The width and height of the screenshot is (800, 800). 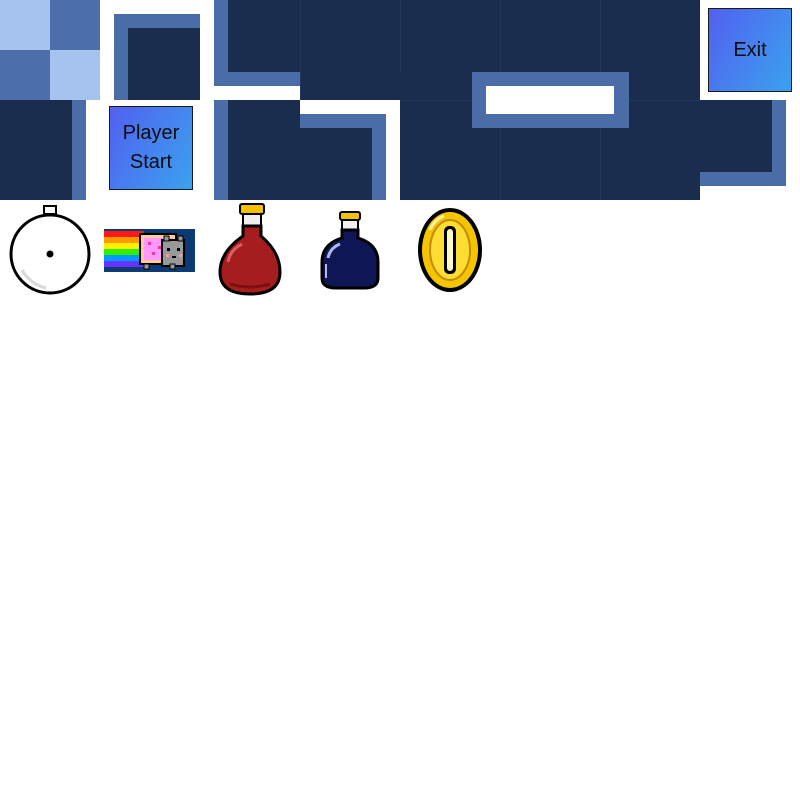 I want to click on tile-checker, so click(x=50, y=50).